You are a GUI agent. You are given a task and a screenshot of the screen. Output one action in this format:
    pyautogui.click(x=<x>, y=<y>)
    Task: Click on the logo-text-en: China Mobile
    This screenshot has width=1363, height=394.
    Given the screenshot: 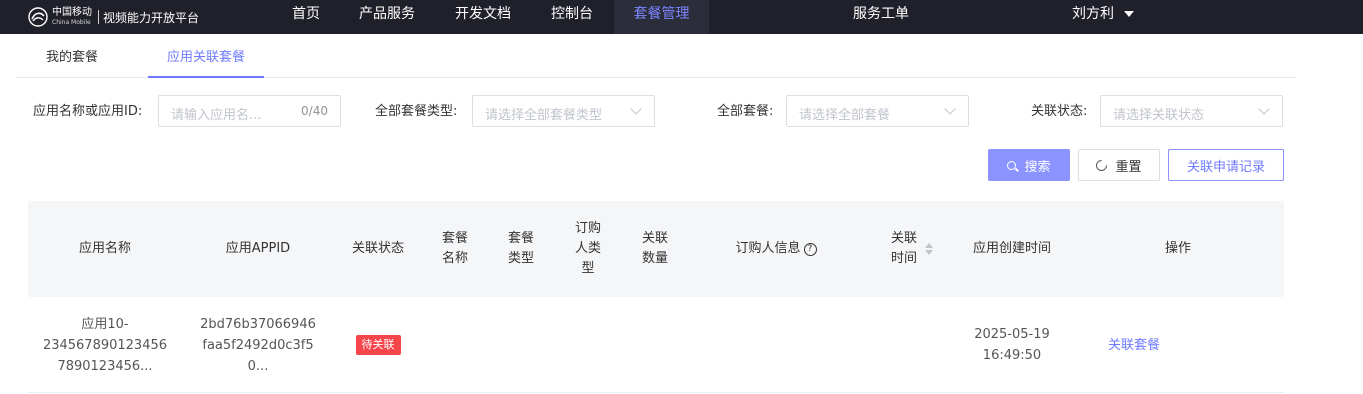 What is the action you would take?
    pyautogui.click(x=71, y=22)
    